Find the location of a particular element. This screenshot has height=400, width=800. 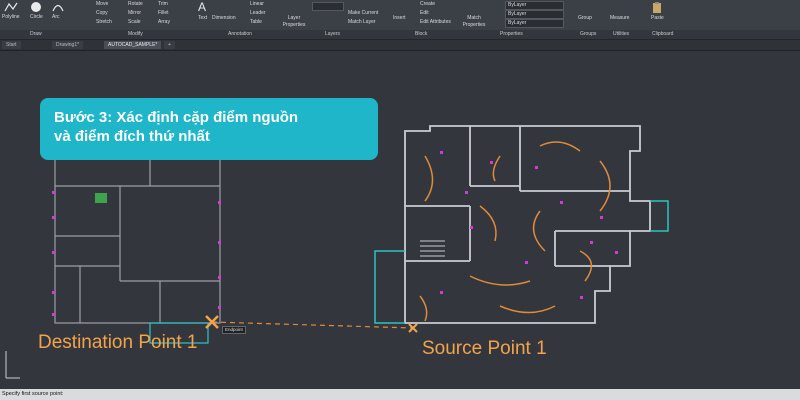

layer-dropdown is located at coordinates (328, 6).